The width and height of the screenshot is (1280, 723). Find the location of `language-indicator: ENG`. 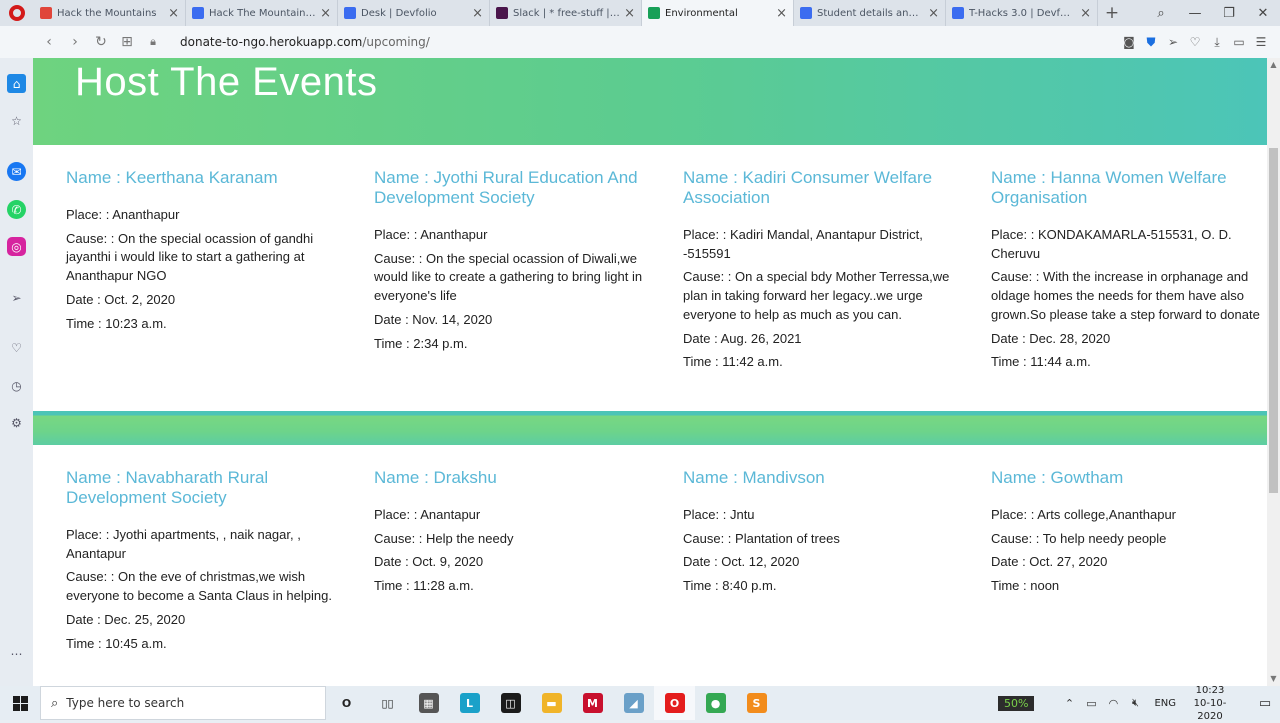

language-indicator: ENG is located at coordinates (1165, 703).